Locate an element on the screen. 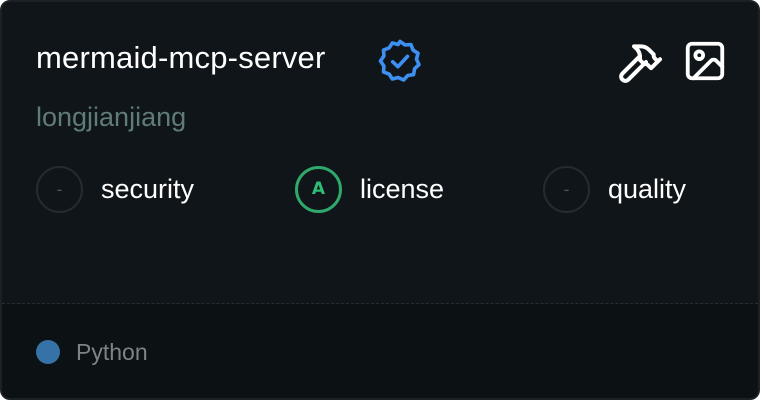 The width and height of the screenshot is (760, 400). metric-quality: - quality is located at coordinates (614, 189).